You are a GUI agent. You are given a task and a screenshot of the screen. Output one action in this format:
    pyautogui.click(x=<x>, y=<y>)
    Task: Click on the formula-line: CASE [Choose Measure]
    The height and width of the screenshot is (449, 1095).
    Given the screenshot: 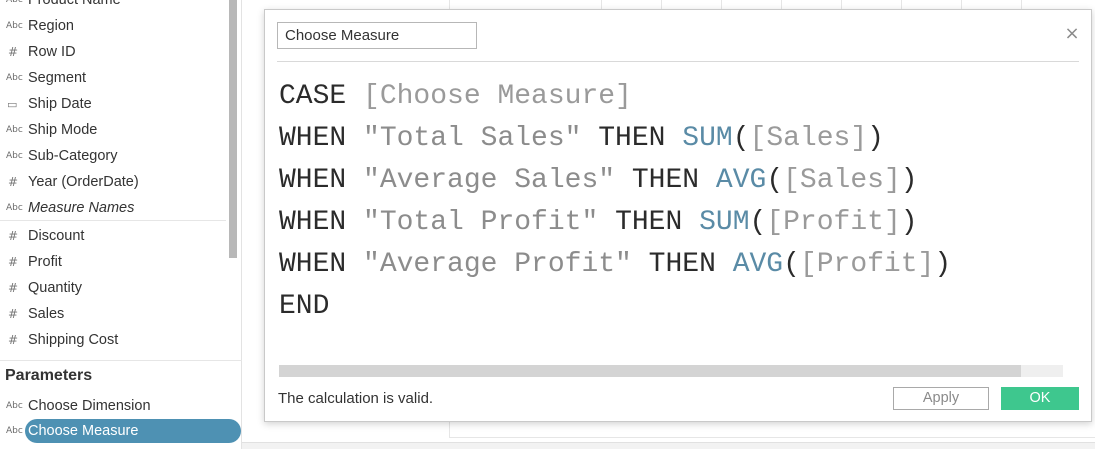 What is the action you would take?
    pyautogui.click(x=679, y=97)
    